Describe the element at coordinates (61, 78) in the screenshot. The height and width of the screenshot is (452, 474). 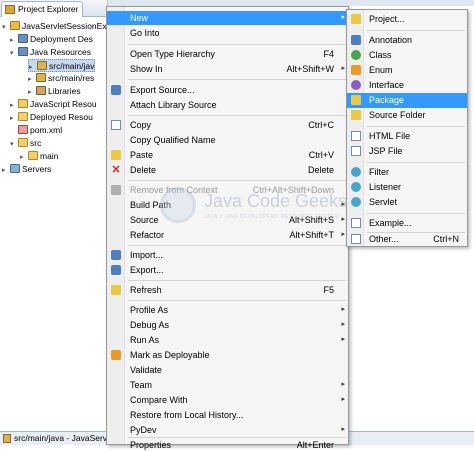
I see `tree-item-src-main-resources: ▸ src/main/res` at that location.